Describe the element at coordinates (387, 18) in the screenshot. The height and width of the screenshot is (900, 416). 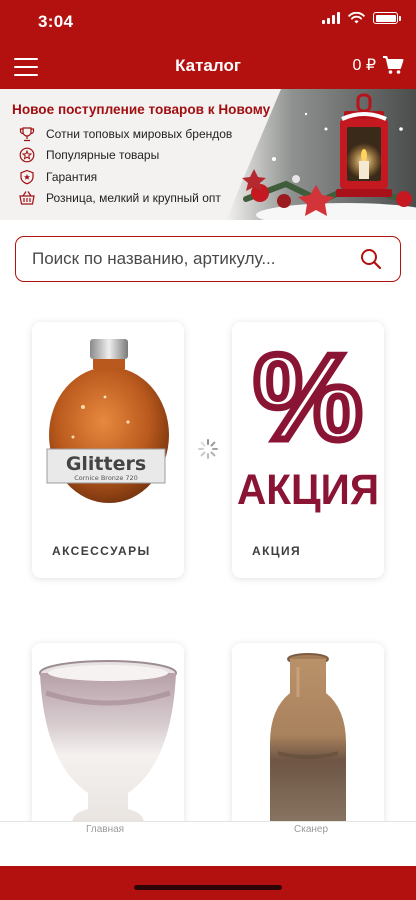
I see `battery-icon` at that location.